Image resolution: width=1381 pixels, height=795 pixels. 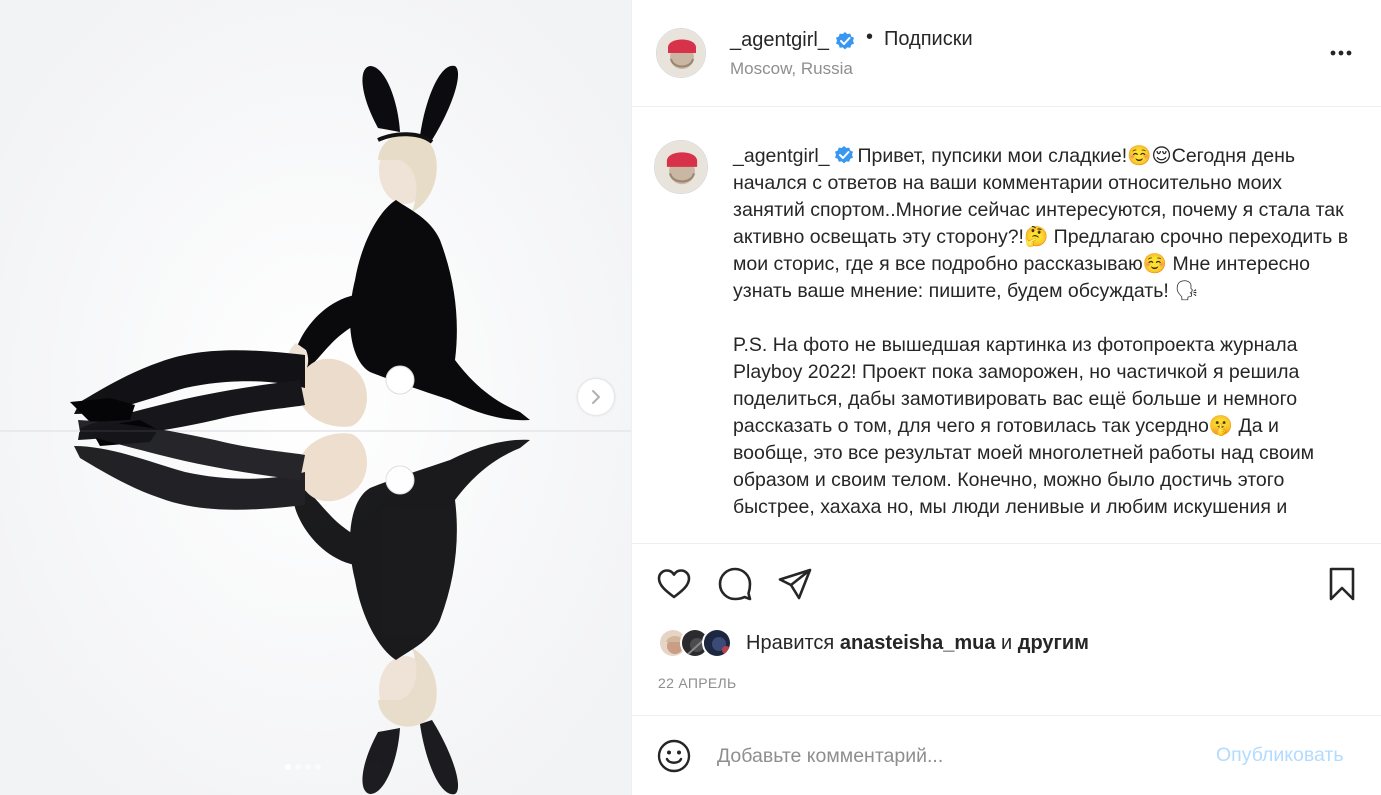 What do you see at coordinates (795, 584) in the screenshot?
I see `share-icon` at bounding box center [795, 584].